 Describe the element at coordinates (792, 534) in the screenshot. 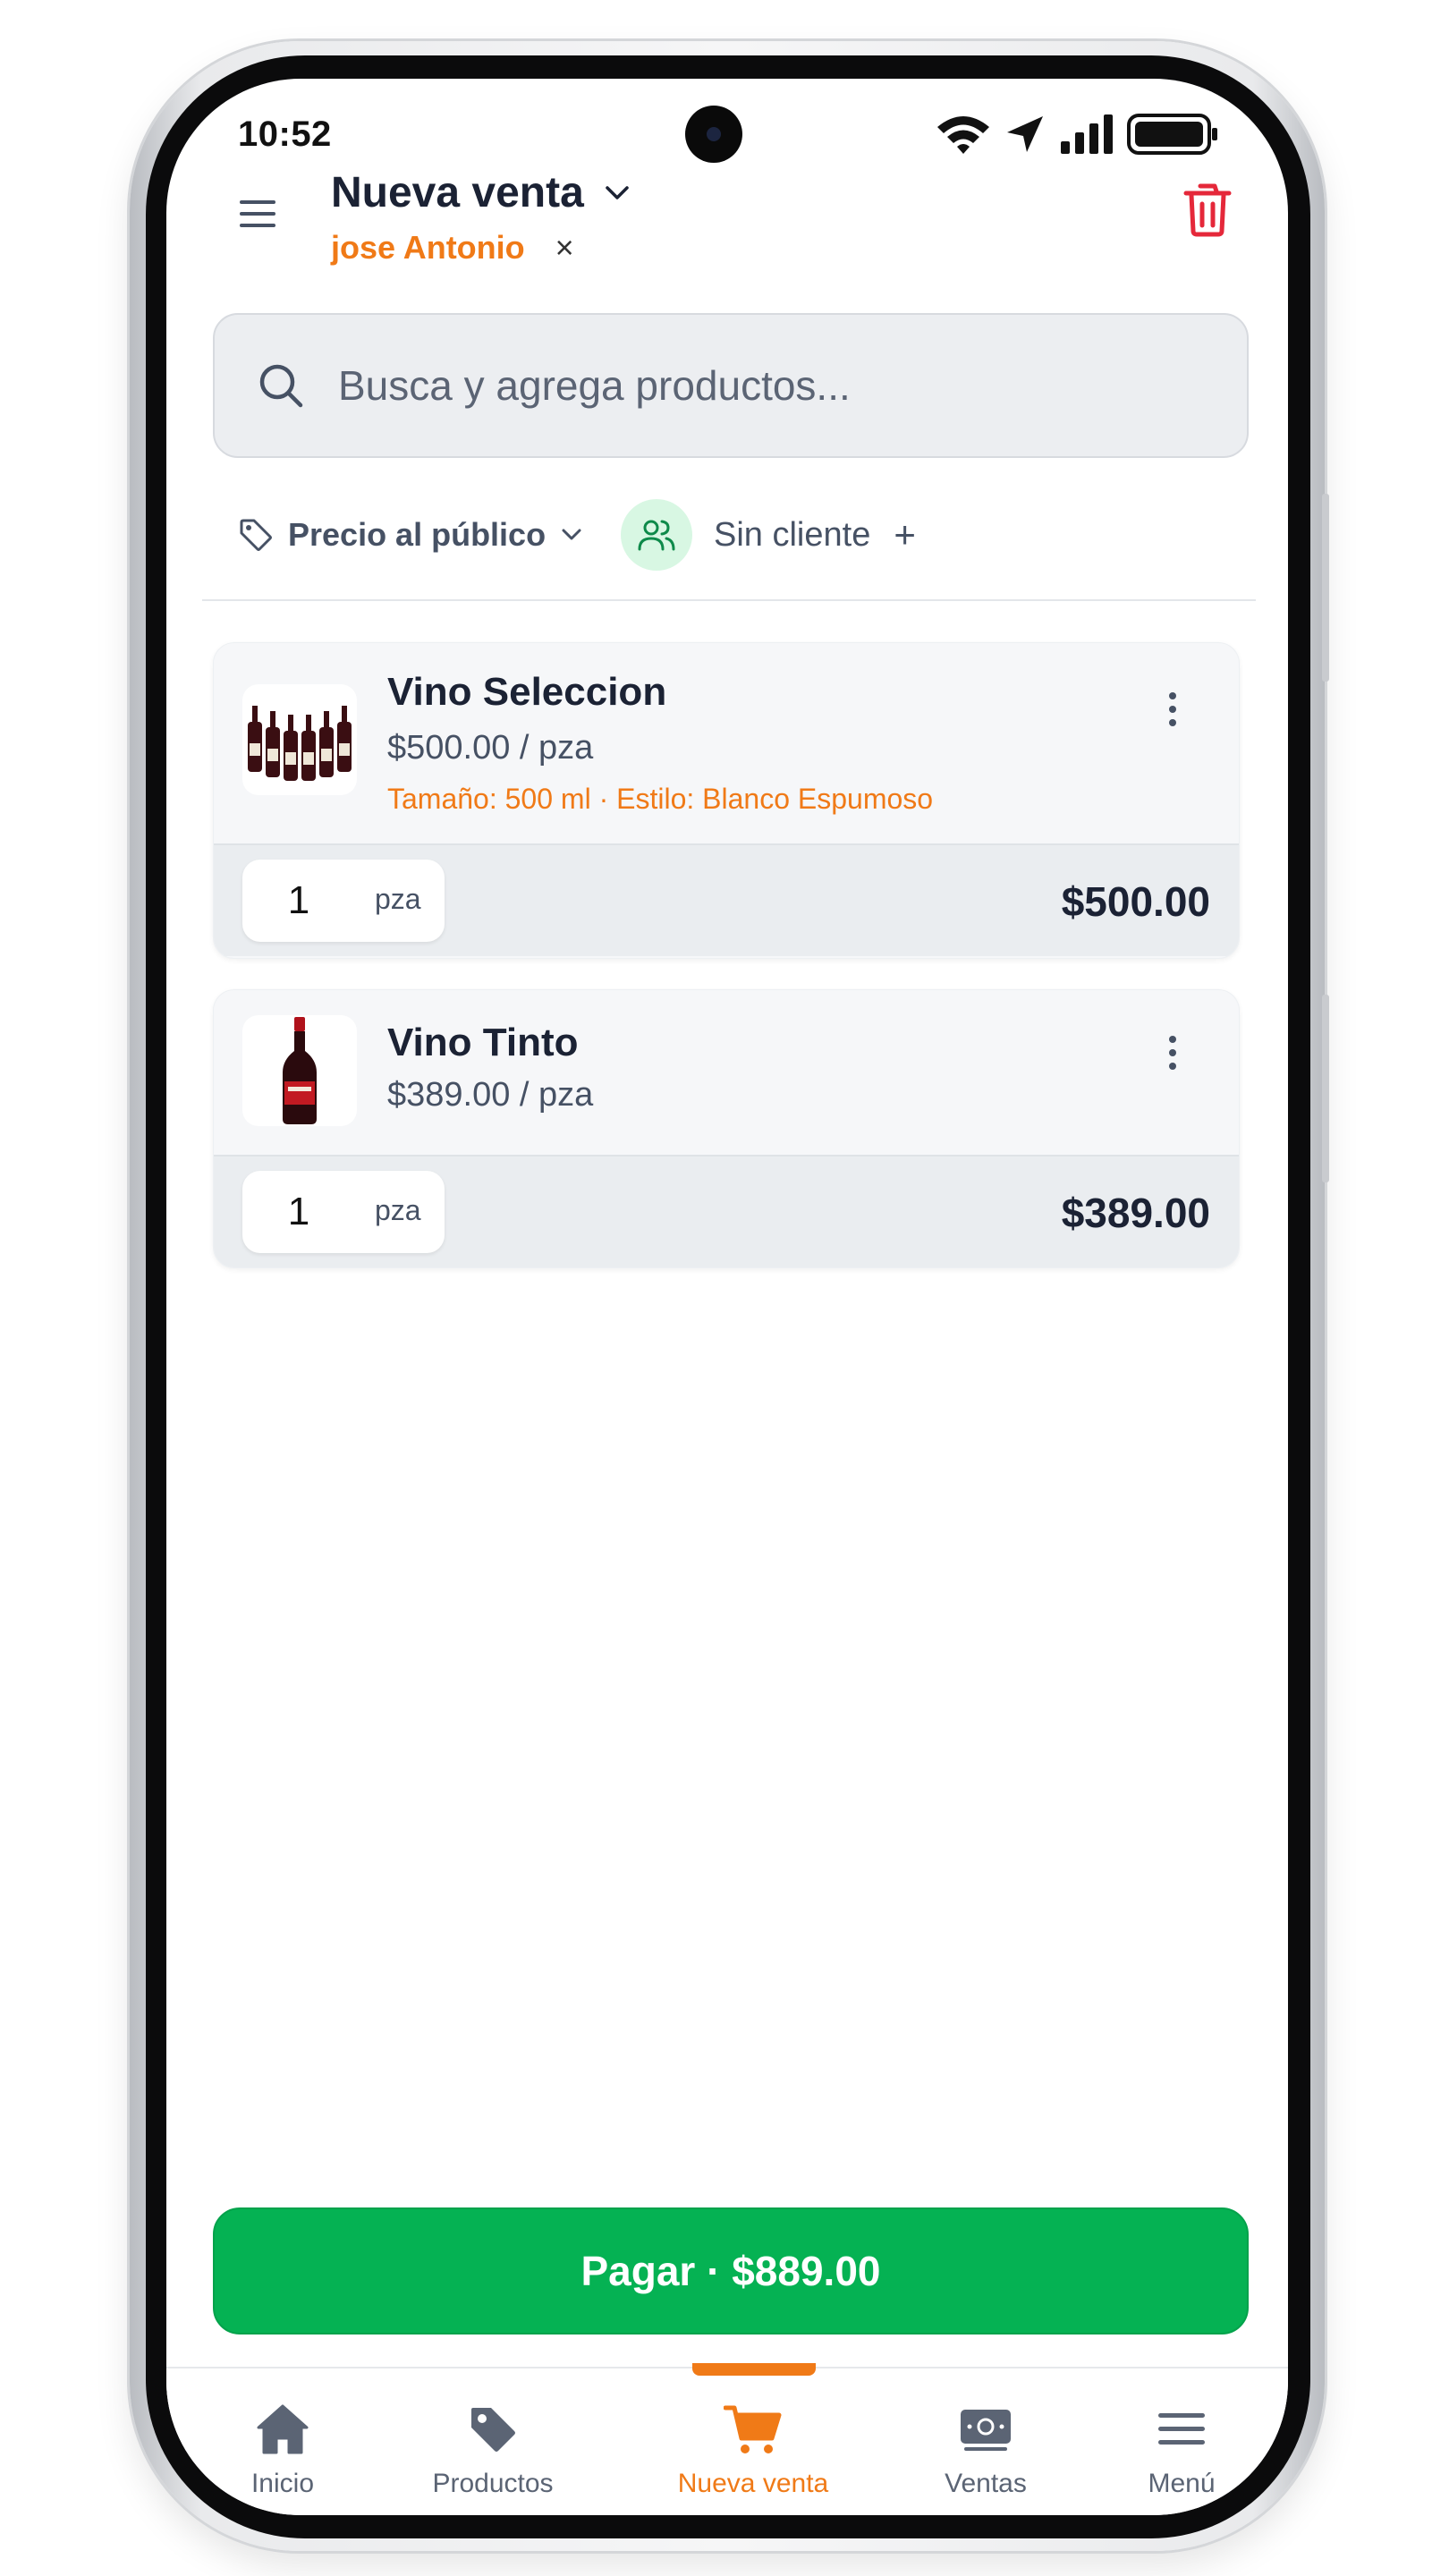

I see `client-label: Sin cliente` at that location.